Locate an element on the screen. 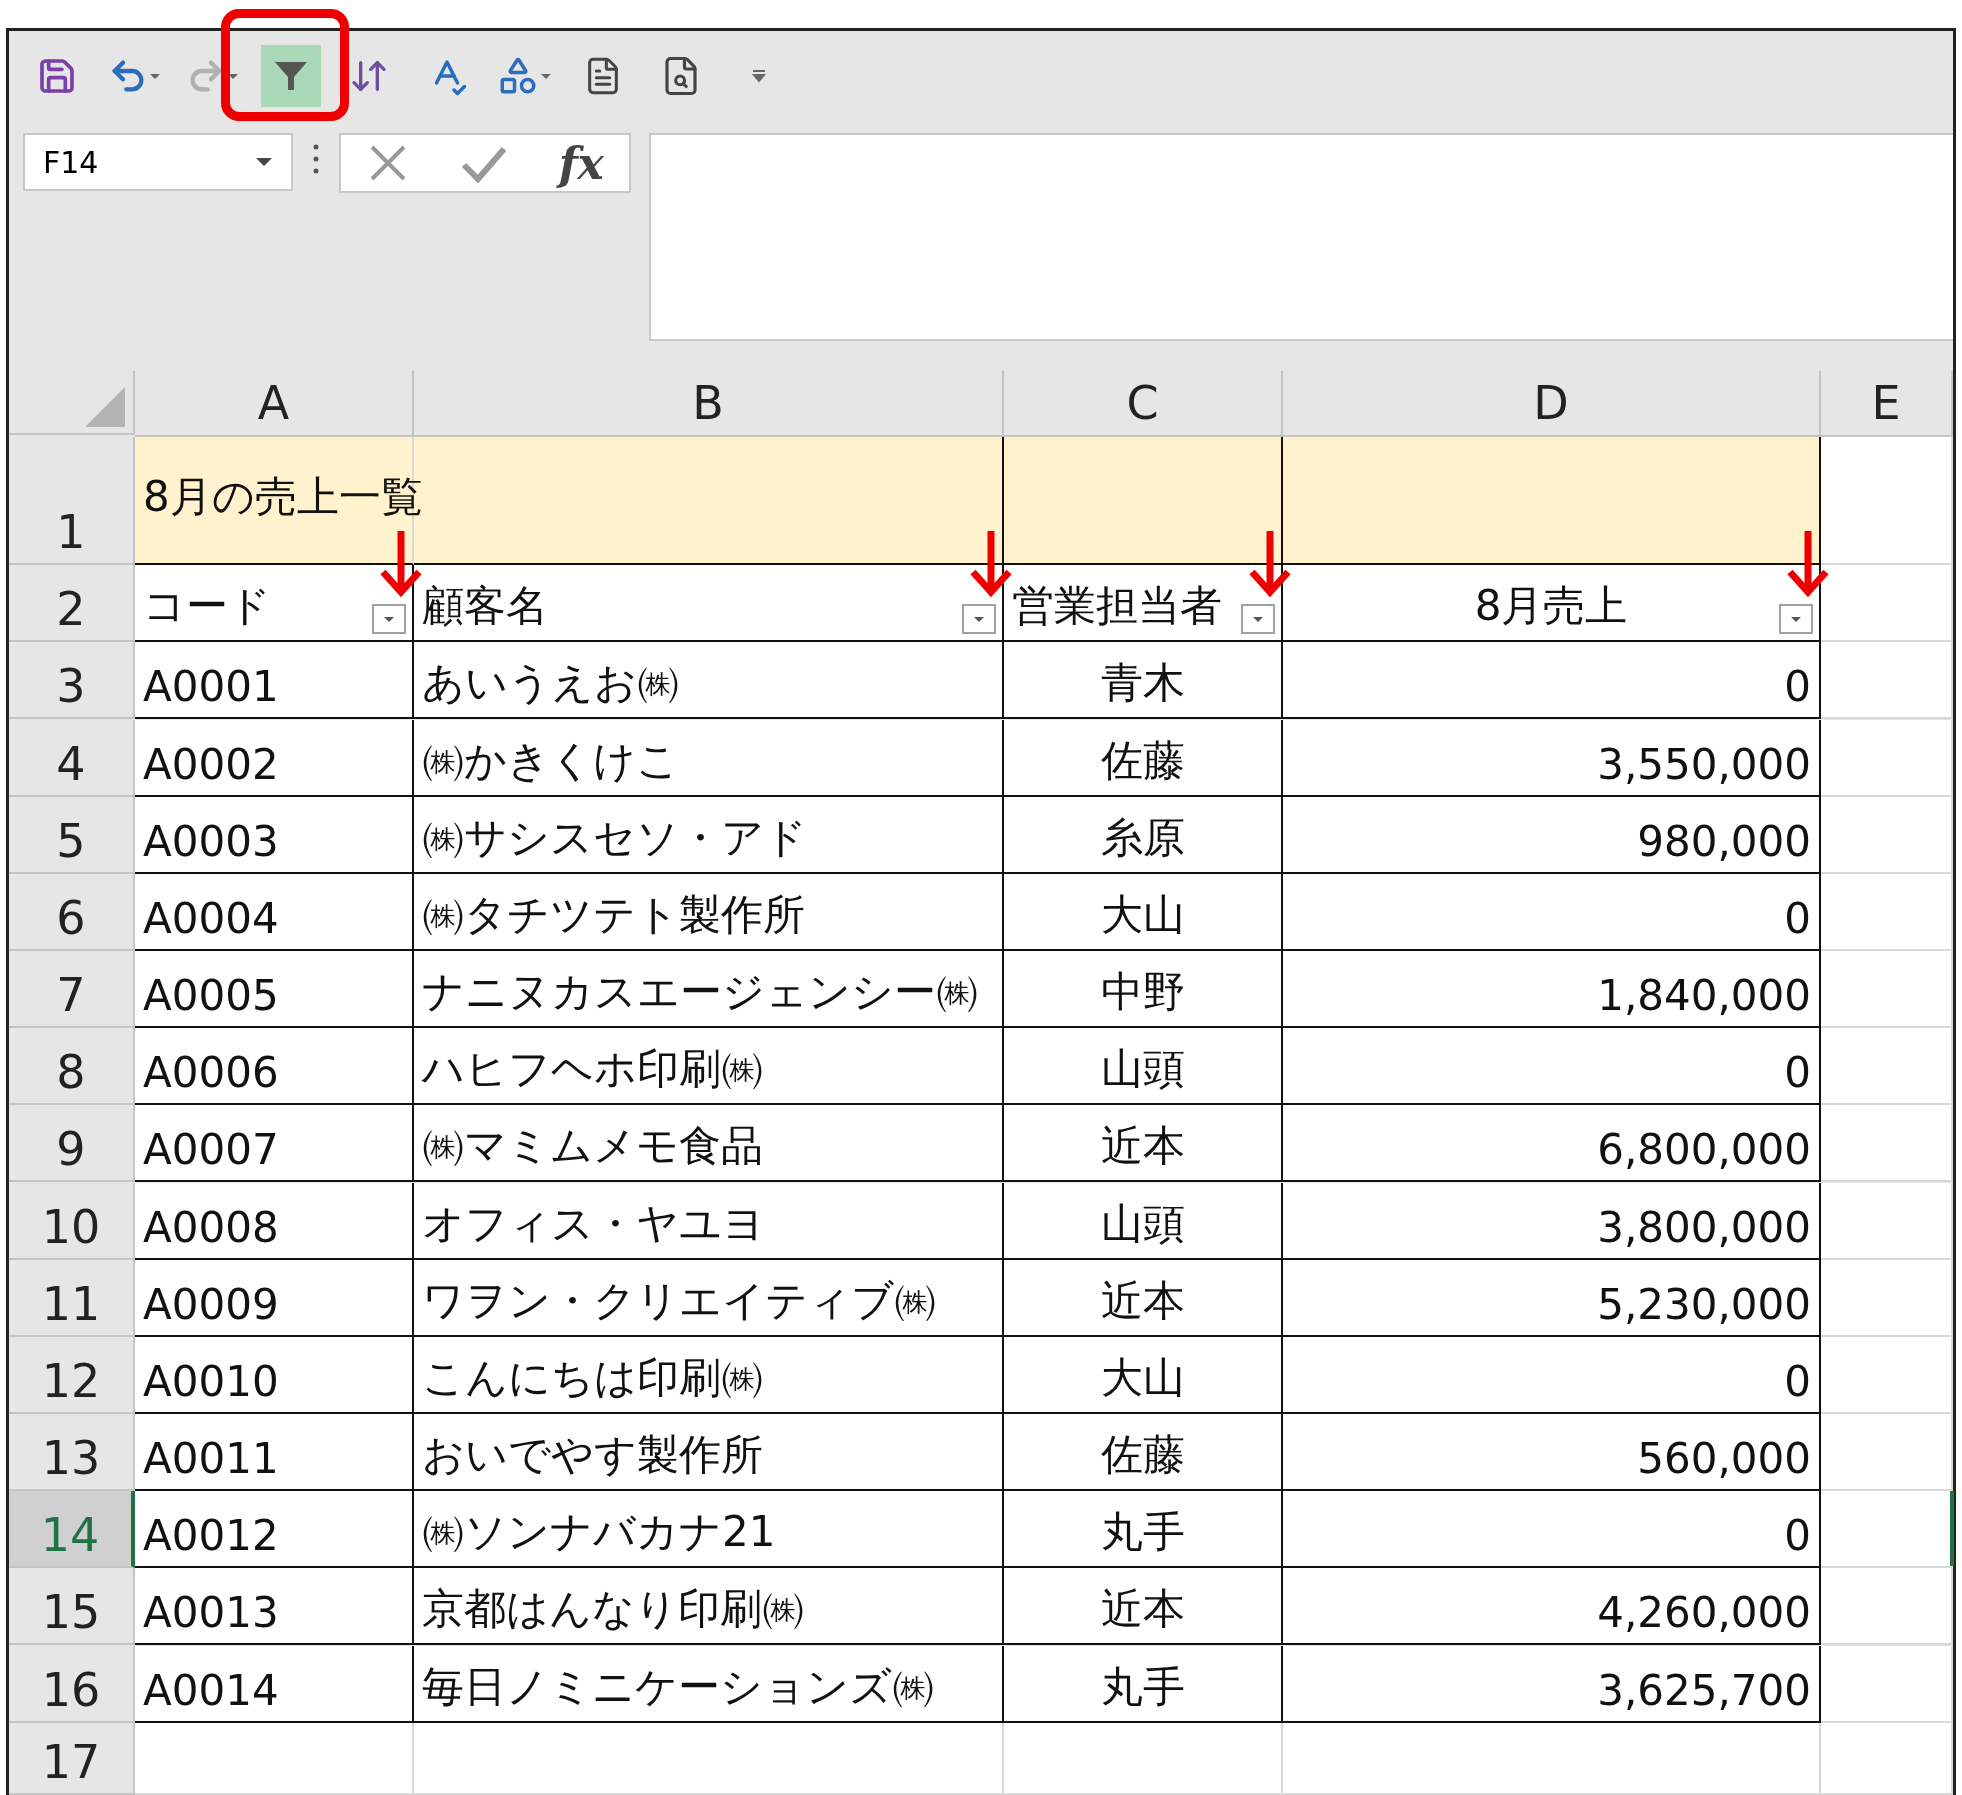  table-cell-text: 糸原 is located at coordinates (1142, 837).